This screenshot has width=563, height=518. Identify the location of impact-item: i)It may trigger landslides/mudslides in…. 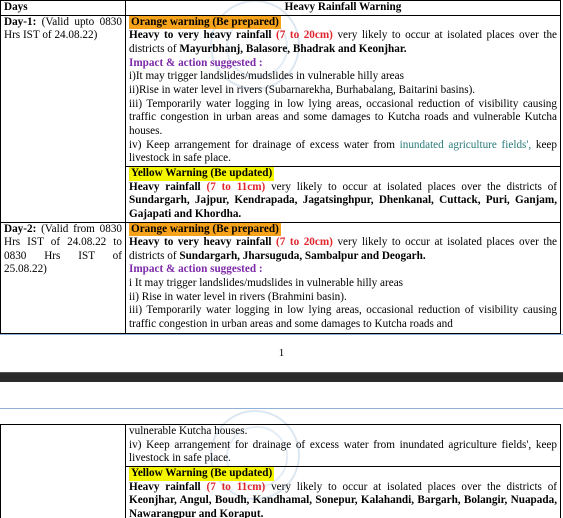
(266, 76).